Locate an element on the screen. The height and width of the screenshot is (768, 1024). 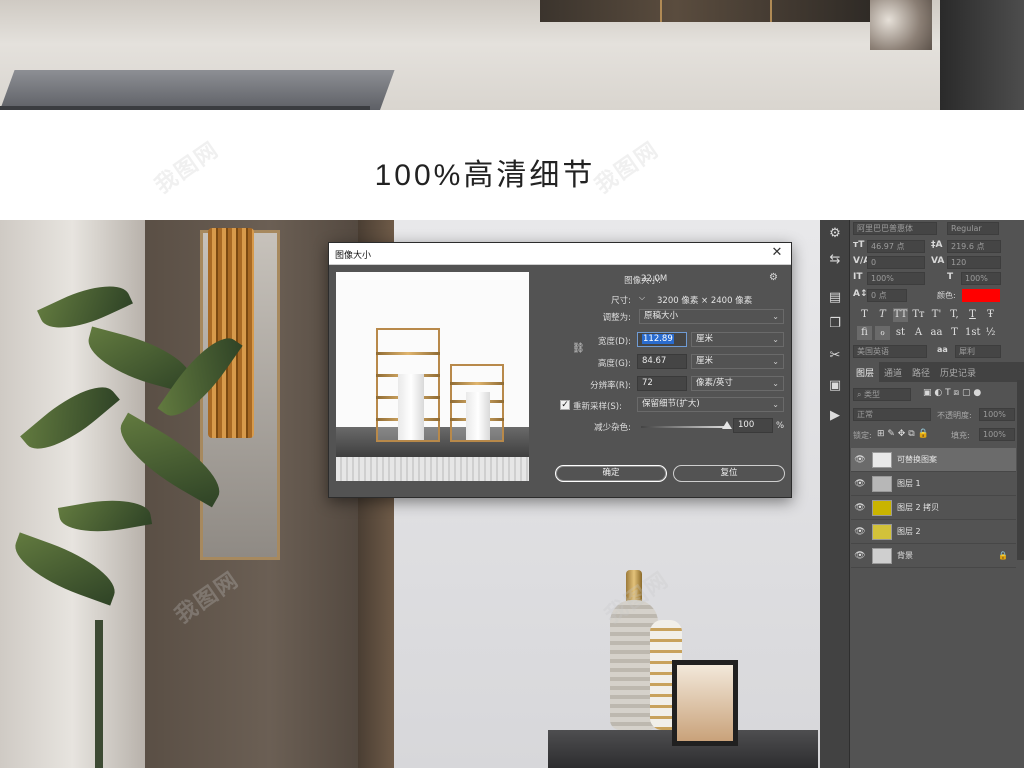
layer-row: 👁 背景 🔒 is located at coordinates (933, 556).